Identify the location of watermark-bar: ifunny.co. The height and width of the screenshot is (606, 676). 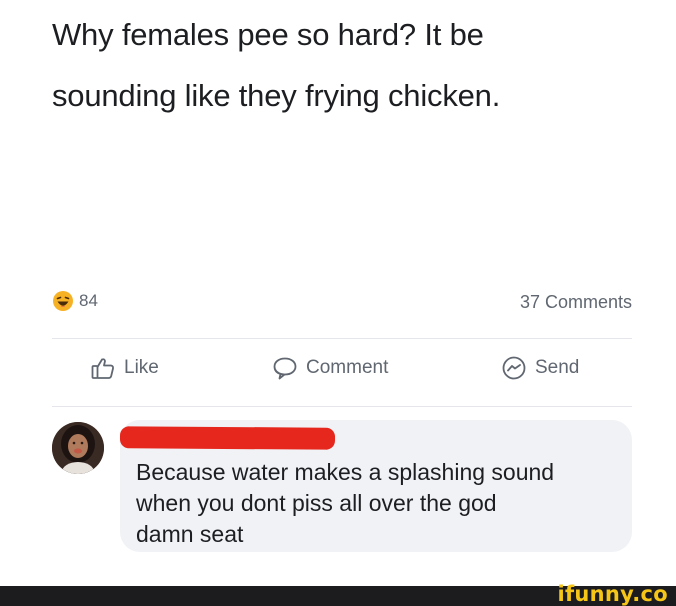
(338, 594).